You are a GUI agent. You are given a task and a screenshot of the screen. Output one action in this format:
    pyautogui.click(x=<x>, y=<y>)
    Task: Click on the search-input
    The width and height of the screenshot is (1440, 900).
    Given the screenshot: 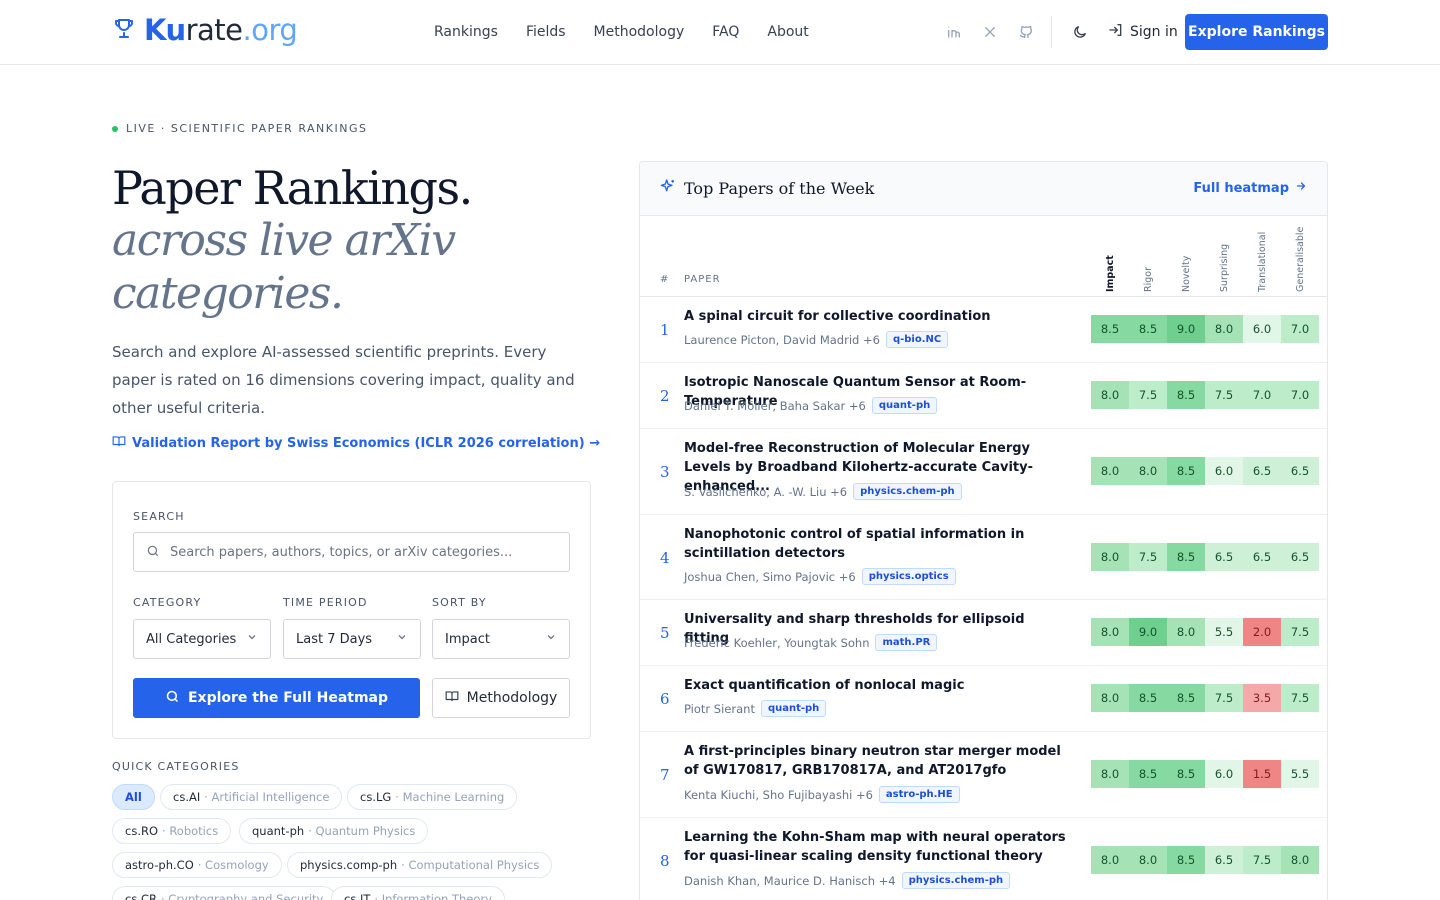 What is the action you would take?
    pyautogui.click(x=360, y=552)
    